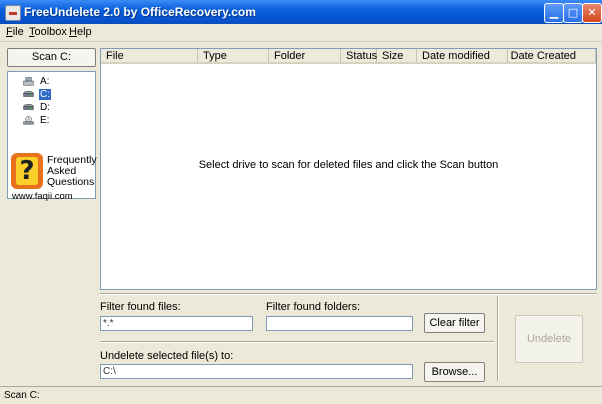 The width and height of the screenshot is (602, 404). Describe the element at coordinates (233, 56) in the screenshot. I see `column-header-type: Type` at that location.